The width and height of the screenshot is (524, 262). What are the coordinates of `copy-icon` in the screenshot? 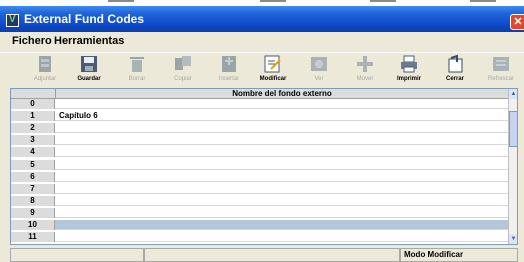 It's located at (183, 64).